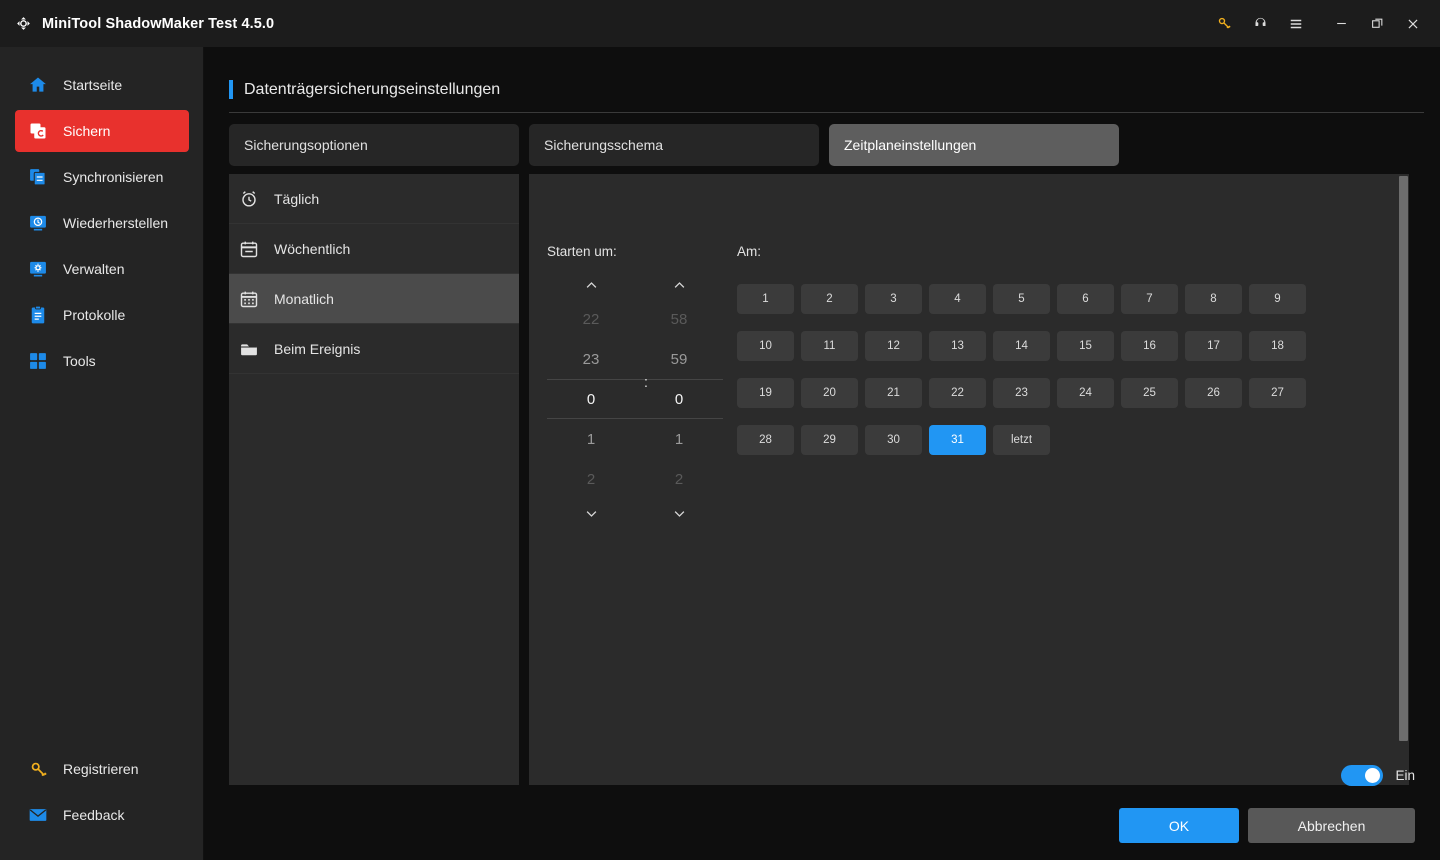 This screenshot has width=1440, height=860. Describe the element at coordinates (893, 393) in the screenshot. I see `day-button-21: 21` at that location.